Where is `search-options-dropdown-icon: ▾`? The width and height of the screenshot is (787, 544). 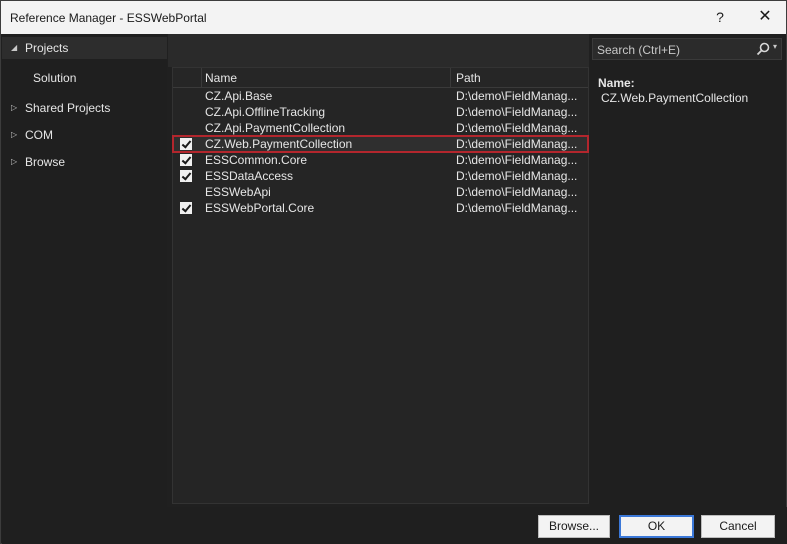
search-options-dropdown-icon: ▾ is located at coordinates (775, 46).